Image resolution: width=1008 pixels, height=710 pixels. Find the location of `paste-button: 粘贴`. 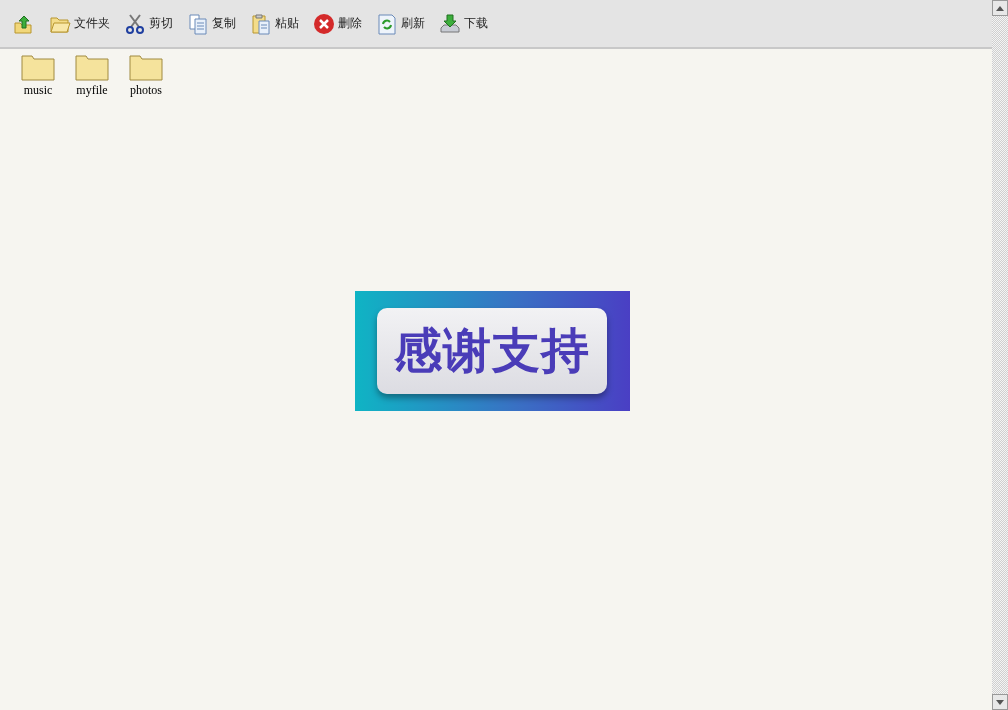

paste-button: 粘贴 is located at coordinates (274, 23).